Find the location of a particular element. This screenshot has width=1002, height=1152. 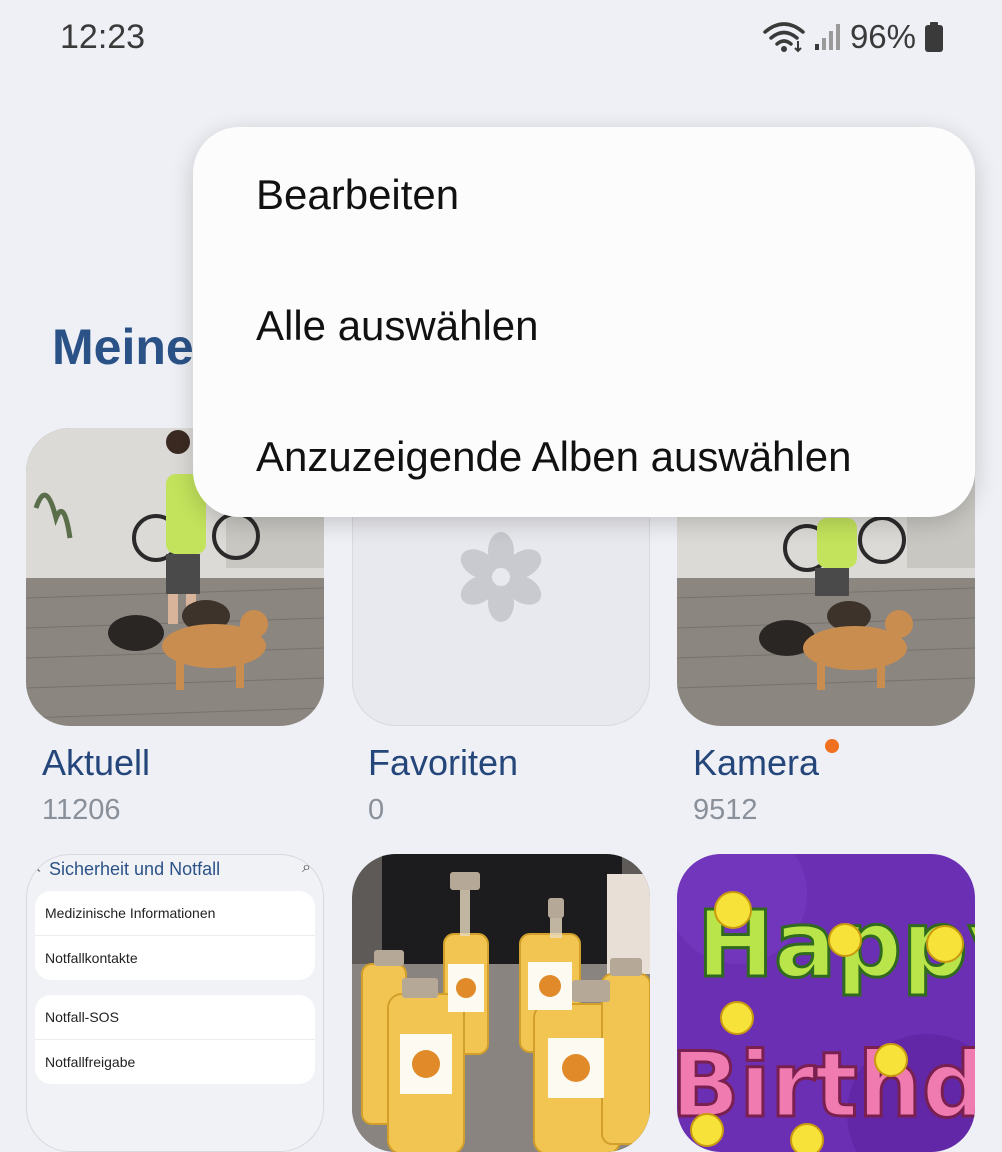

status-icons: 96% is located at coordinates (853, 37).